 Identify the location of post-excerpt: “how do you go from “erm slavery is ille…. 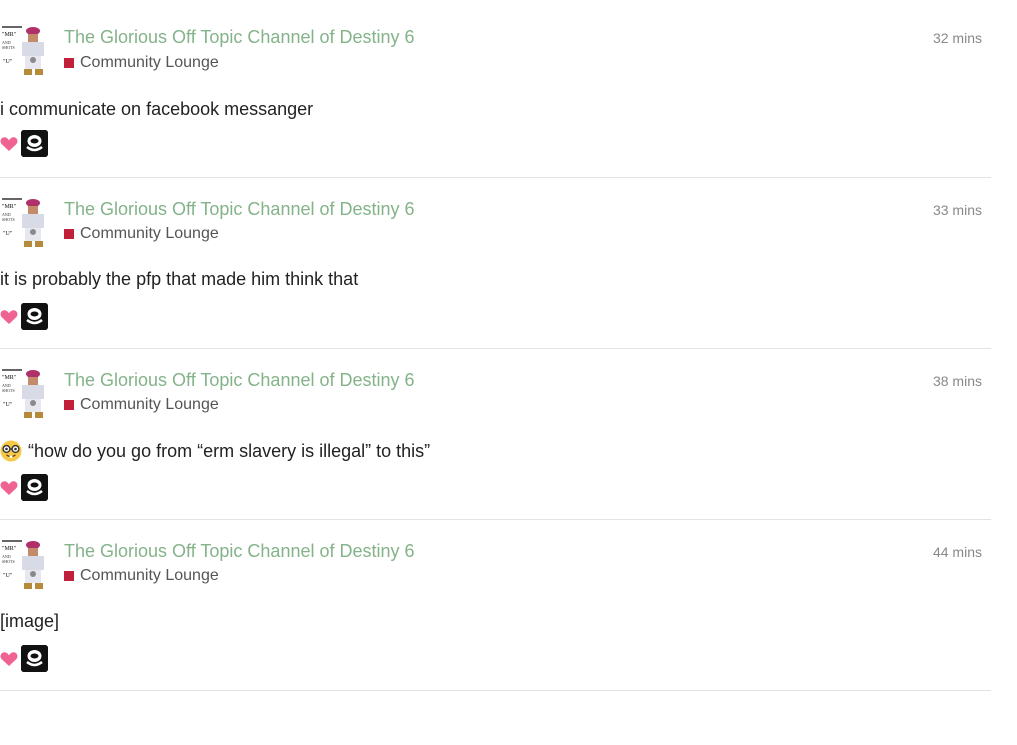
(215, 451).